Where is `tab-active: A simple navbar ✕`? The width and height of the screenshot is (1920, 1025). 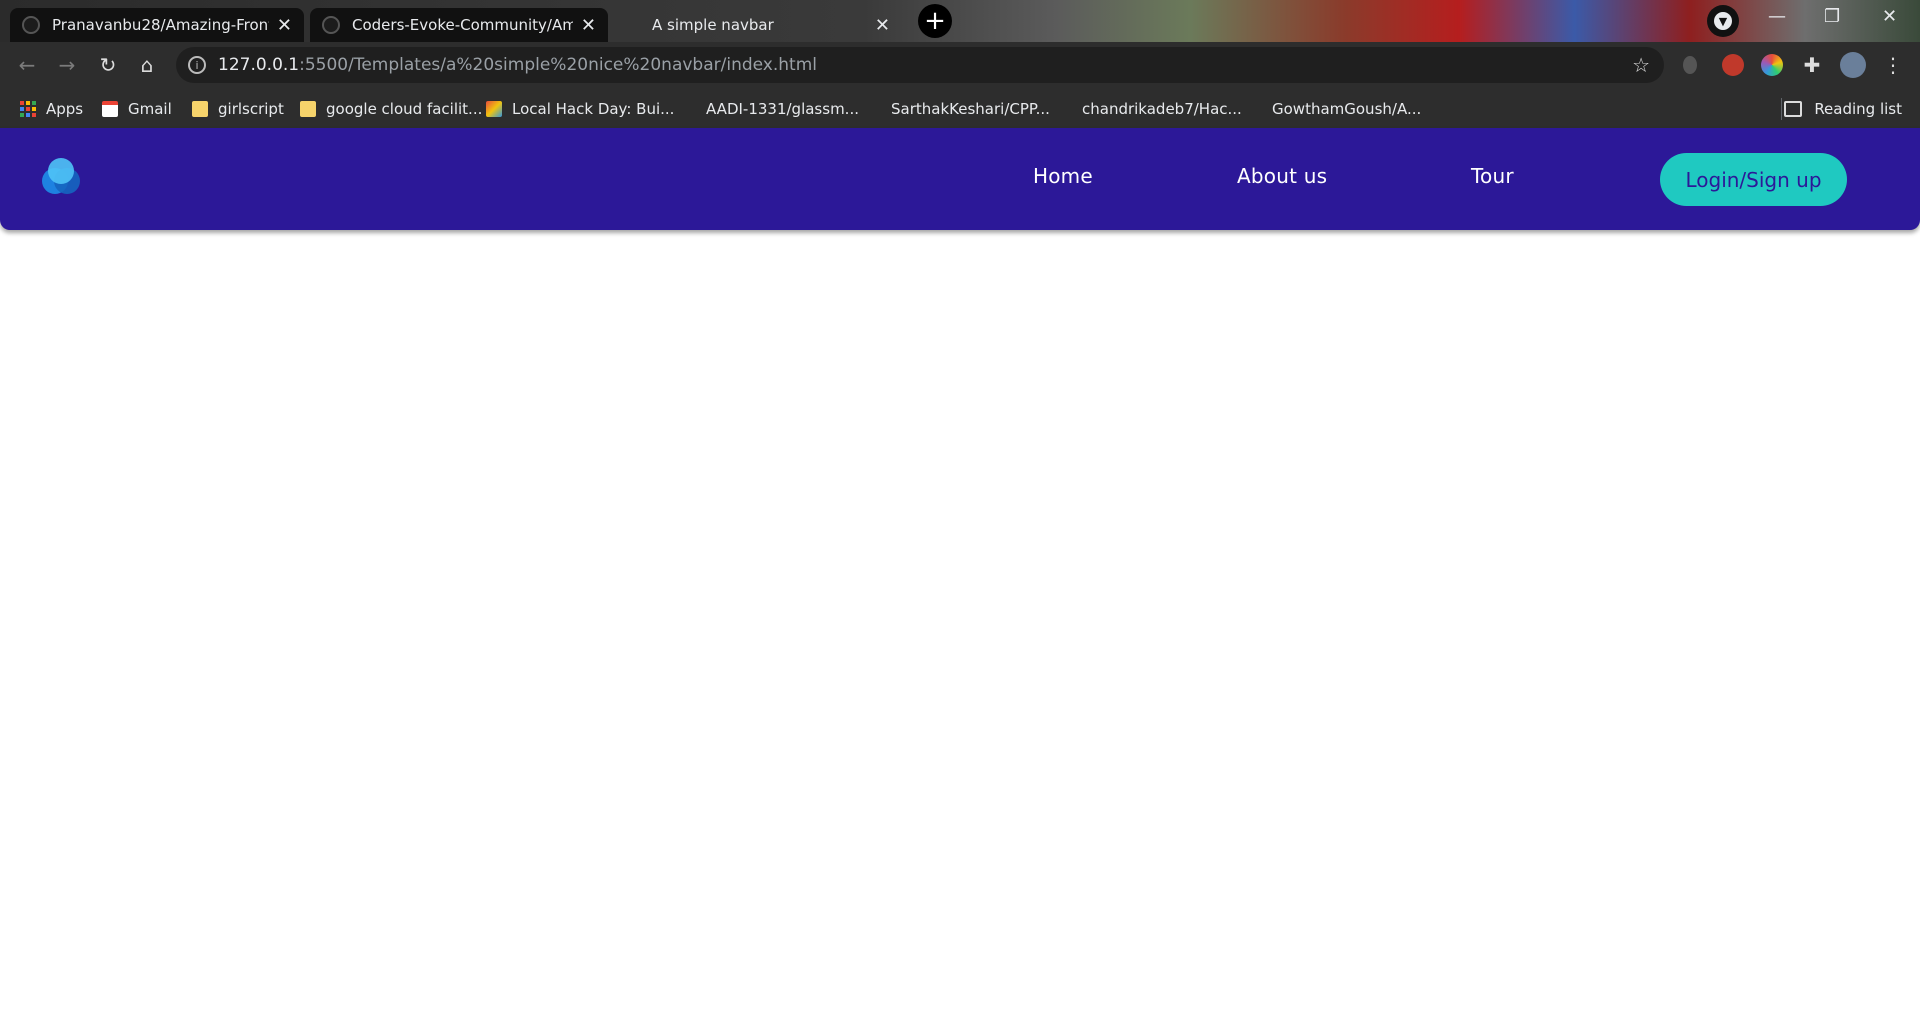
tab-active: A simple navbar ✕ is located at coordinates (771, 25).